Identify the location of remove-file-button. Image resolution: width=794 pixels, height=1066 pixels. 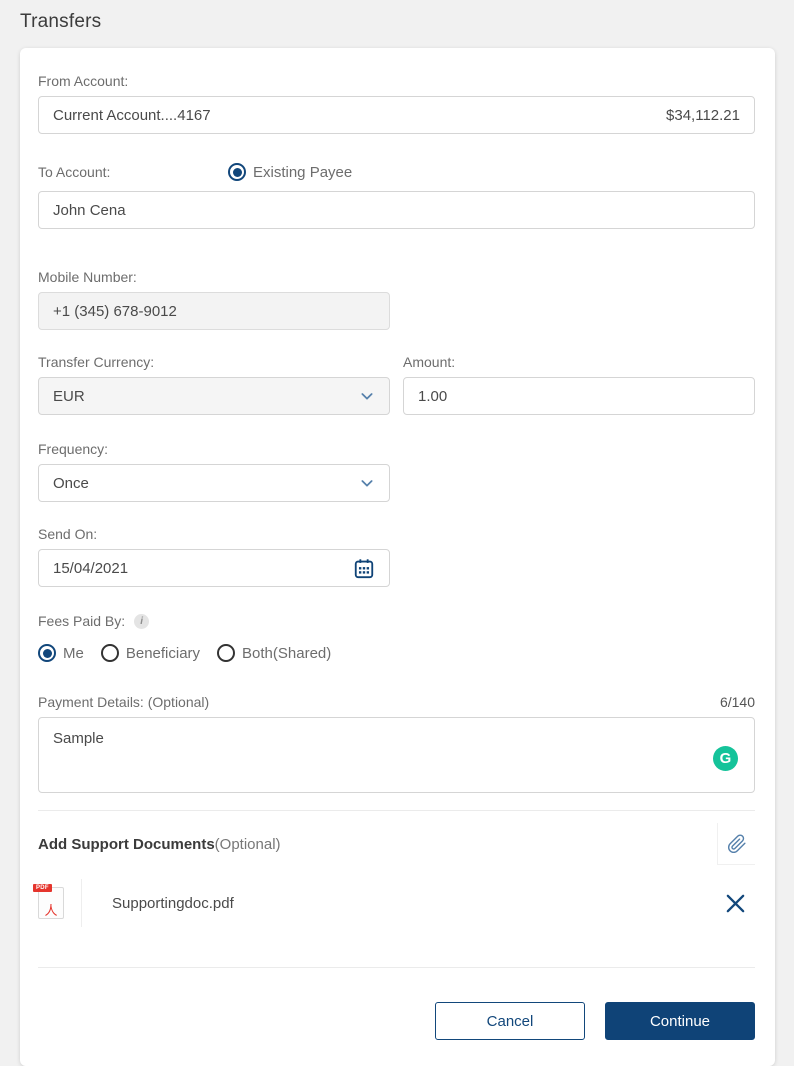
(735, 903).